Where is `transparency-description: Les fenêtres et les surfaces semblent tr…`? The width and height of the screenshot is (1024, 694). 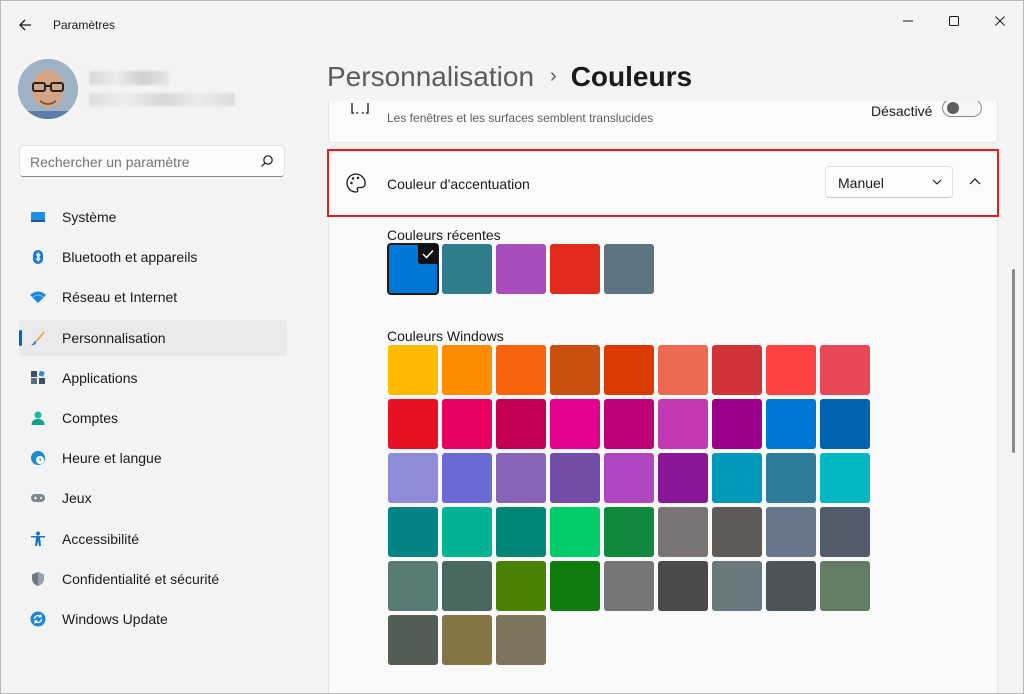
transparency-description: Les fenêtres et les surfaces semblent tr… is located at coordinates (520, 118).